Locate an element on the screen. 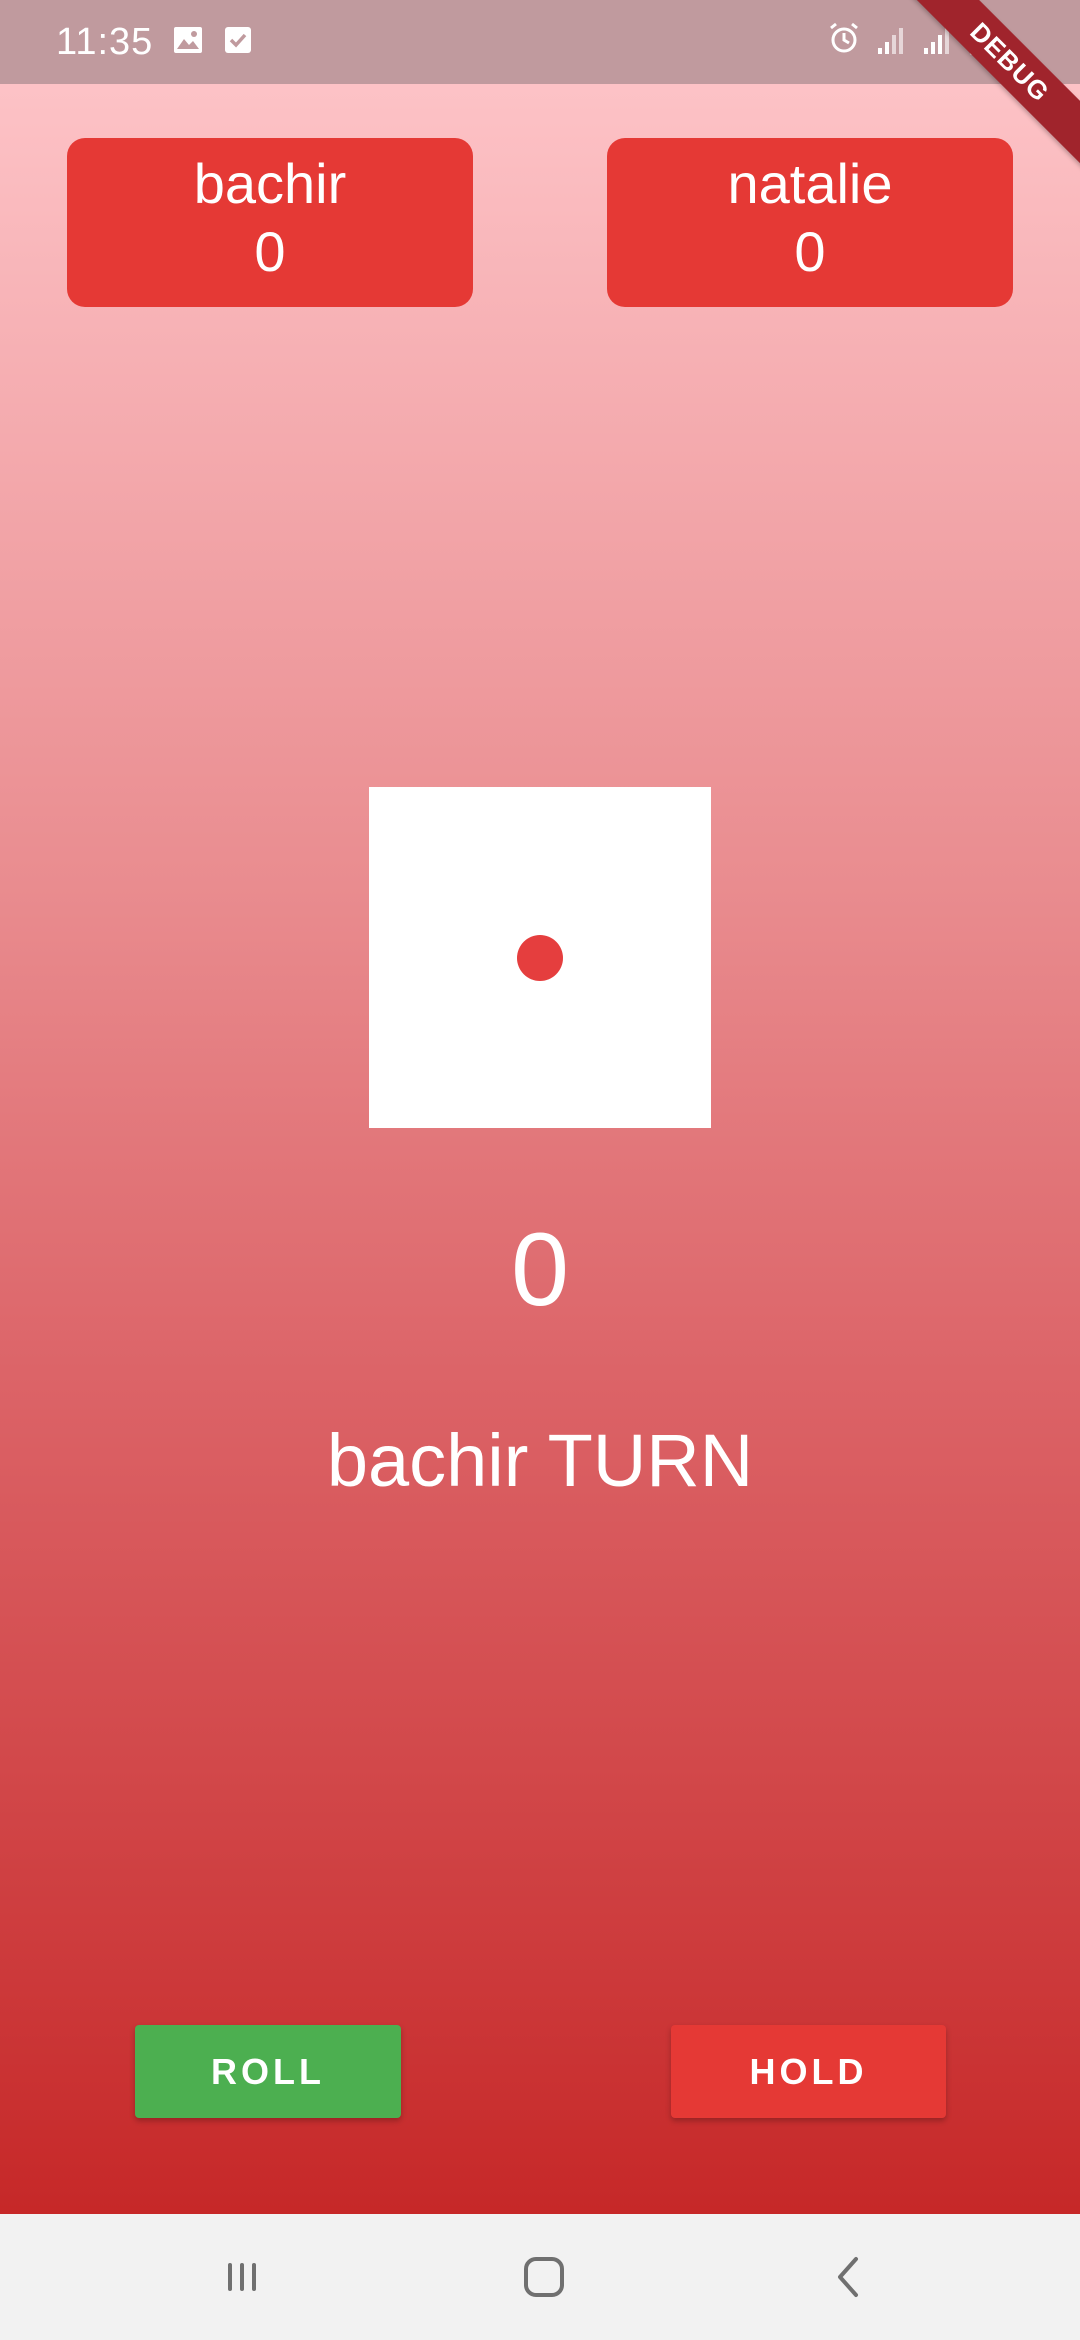  checkbox-icon is located at coordinates (238, 40).